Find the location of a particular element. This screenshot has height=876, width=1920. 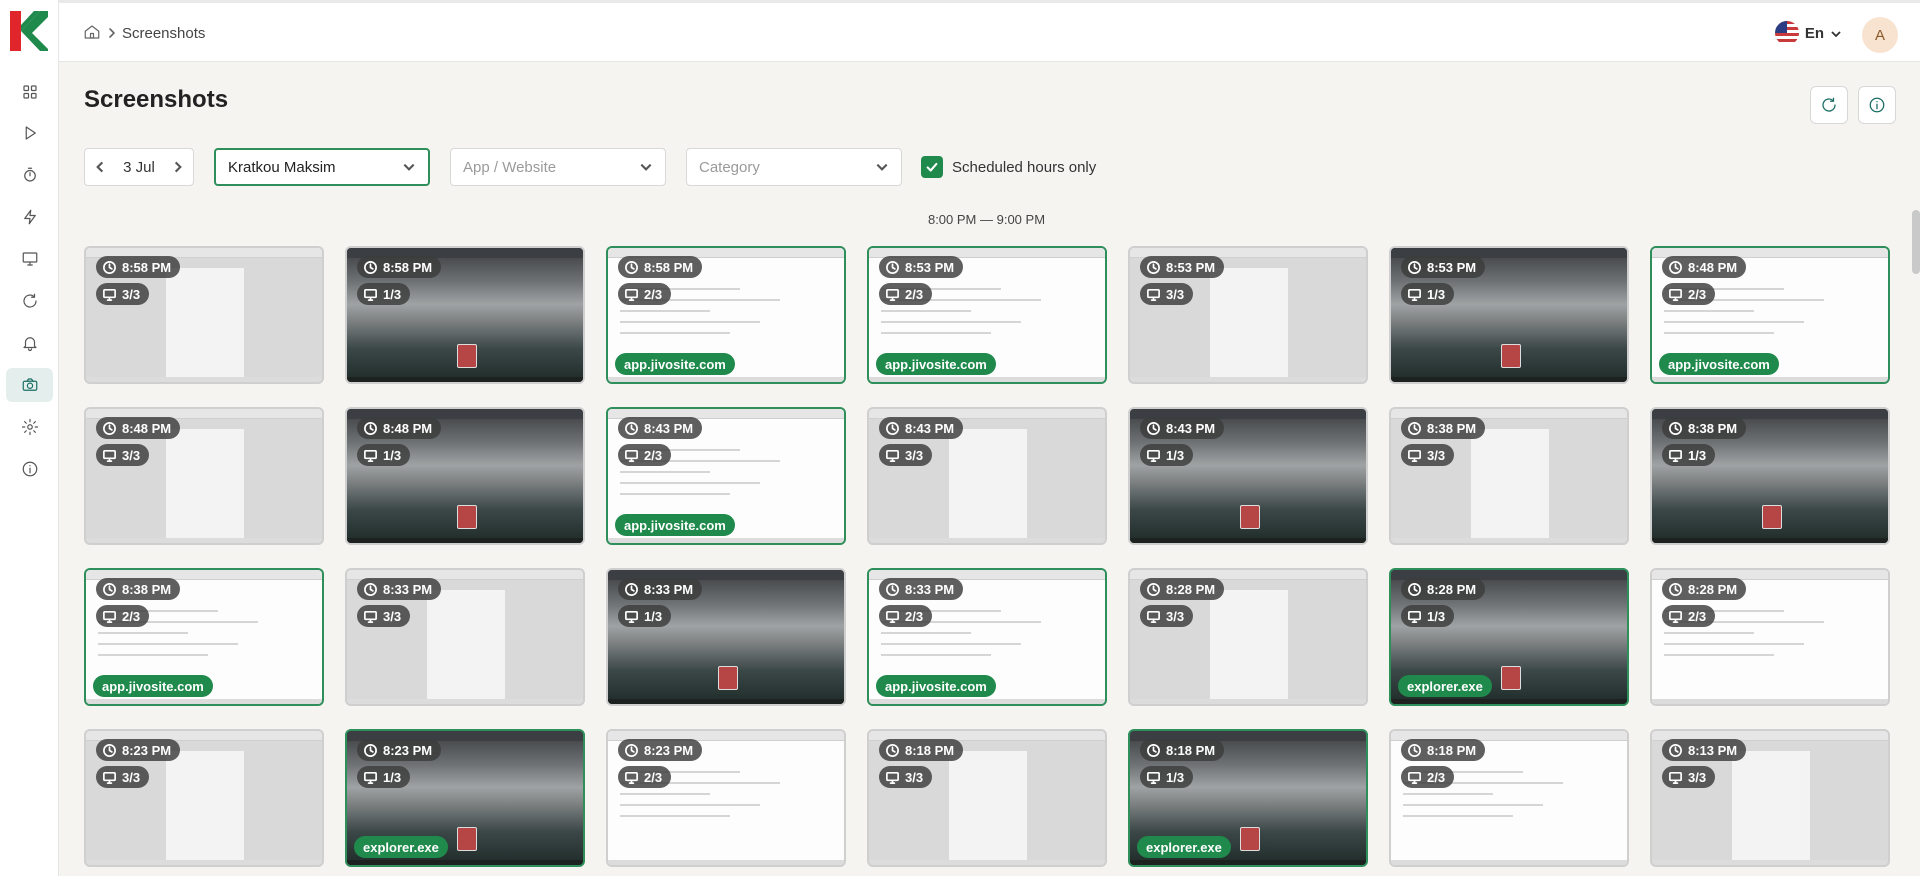

screenshot-card: 8:58 PM 2/3 app.jivosite.com is located at coordinates (726, 315).